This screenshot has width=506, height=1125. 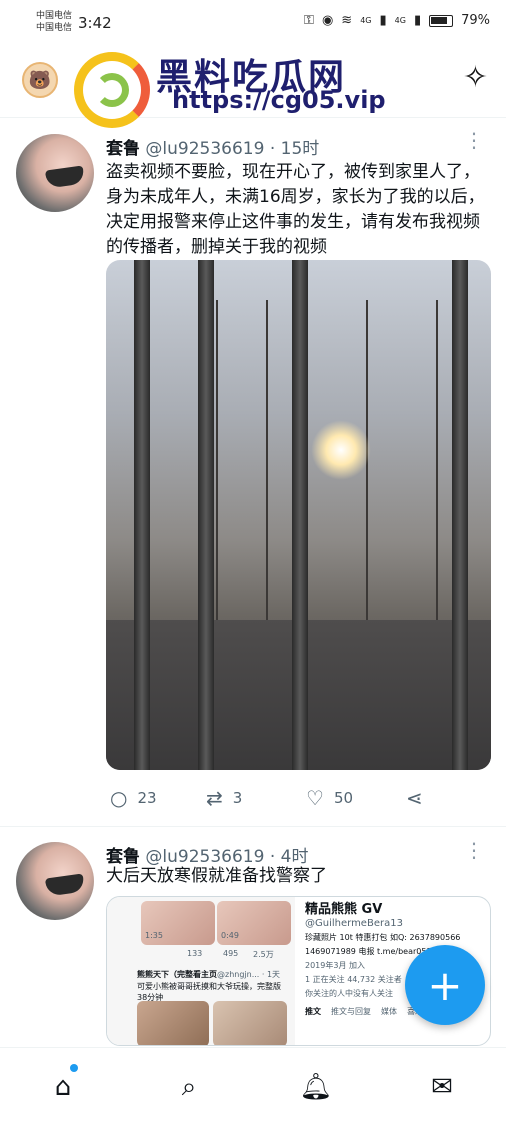 I want to click on embed-tab-2: 推文与回复, so click(x=351, y=1011).